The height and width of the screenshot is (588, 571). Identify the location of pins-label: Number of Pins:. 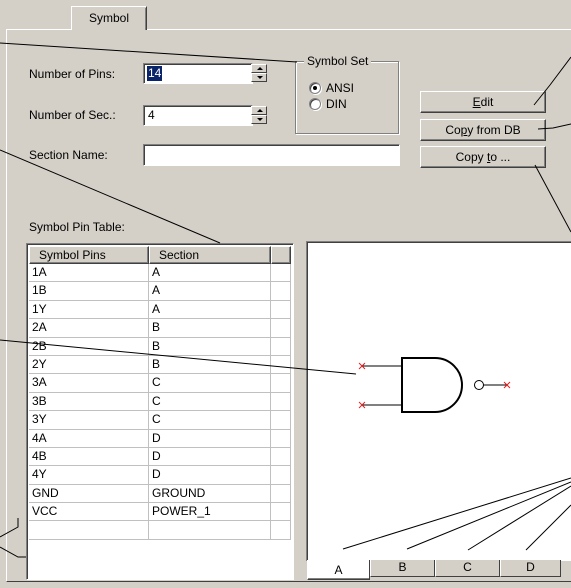
(72, 74).